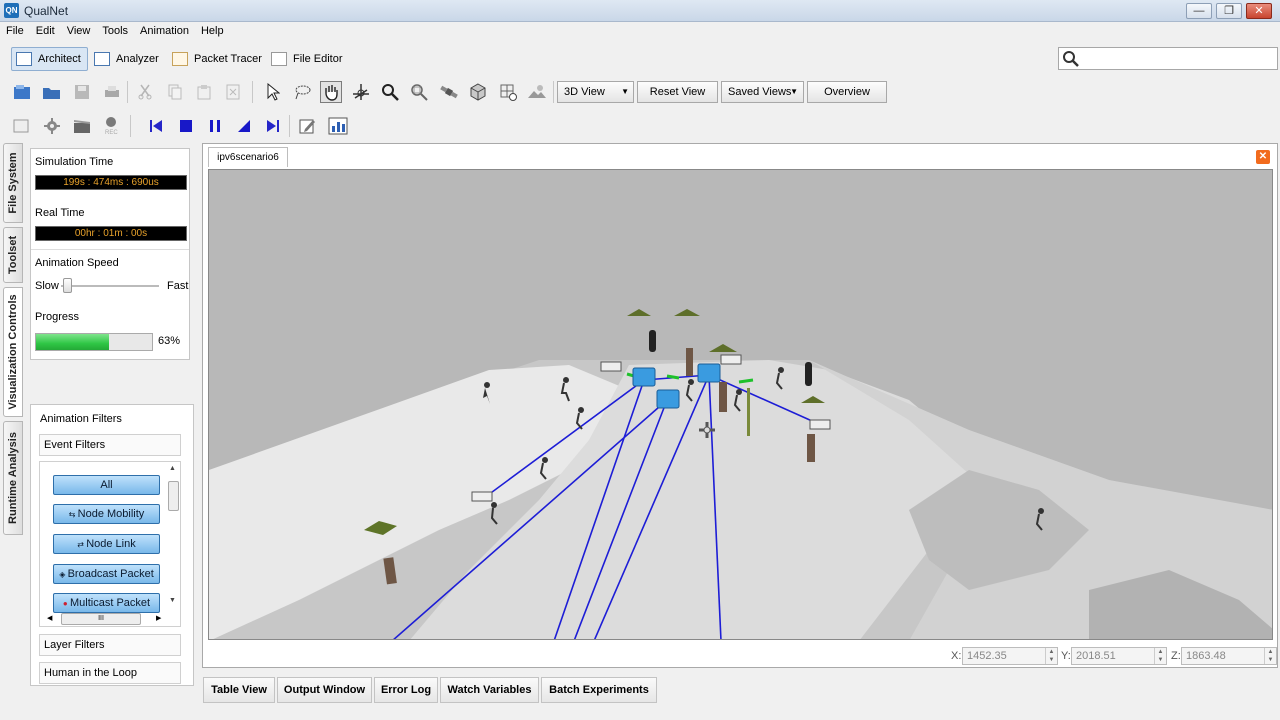  What do you see at coordinates (537, 92) in the screenshot?
I see `terrain-icon` at bounding box center [537, 92].